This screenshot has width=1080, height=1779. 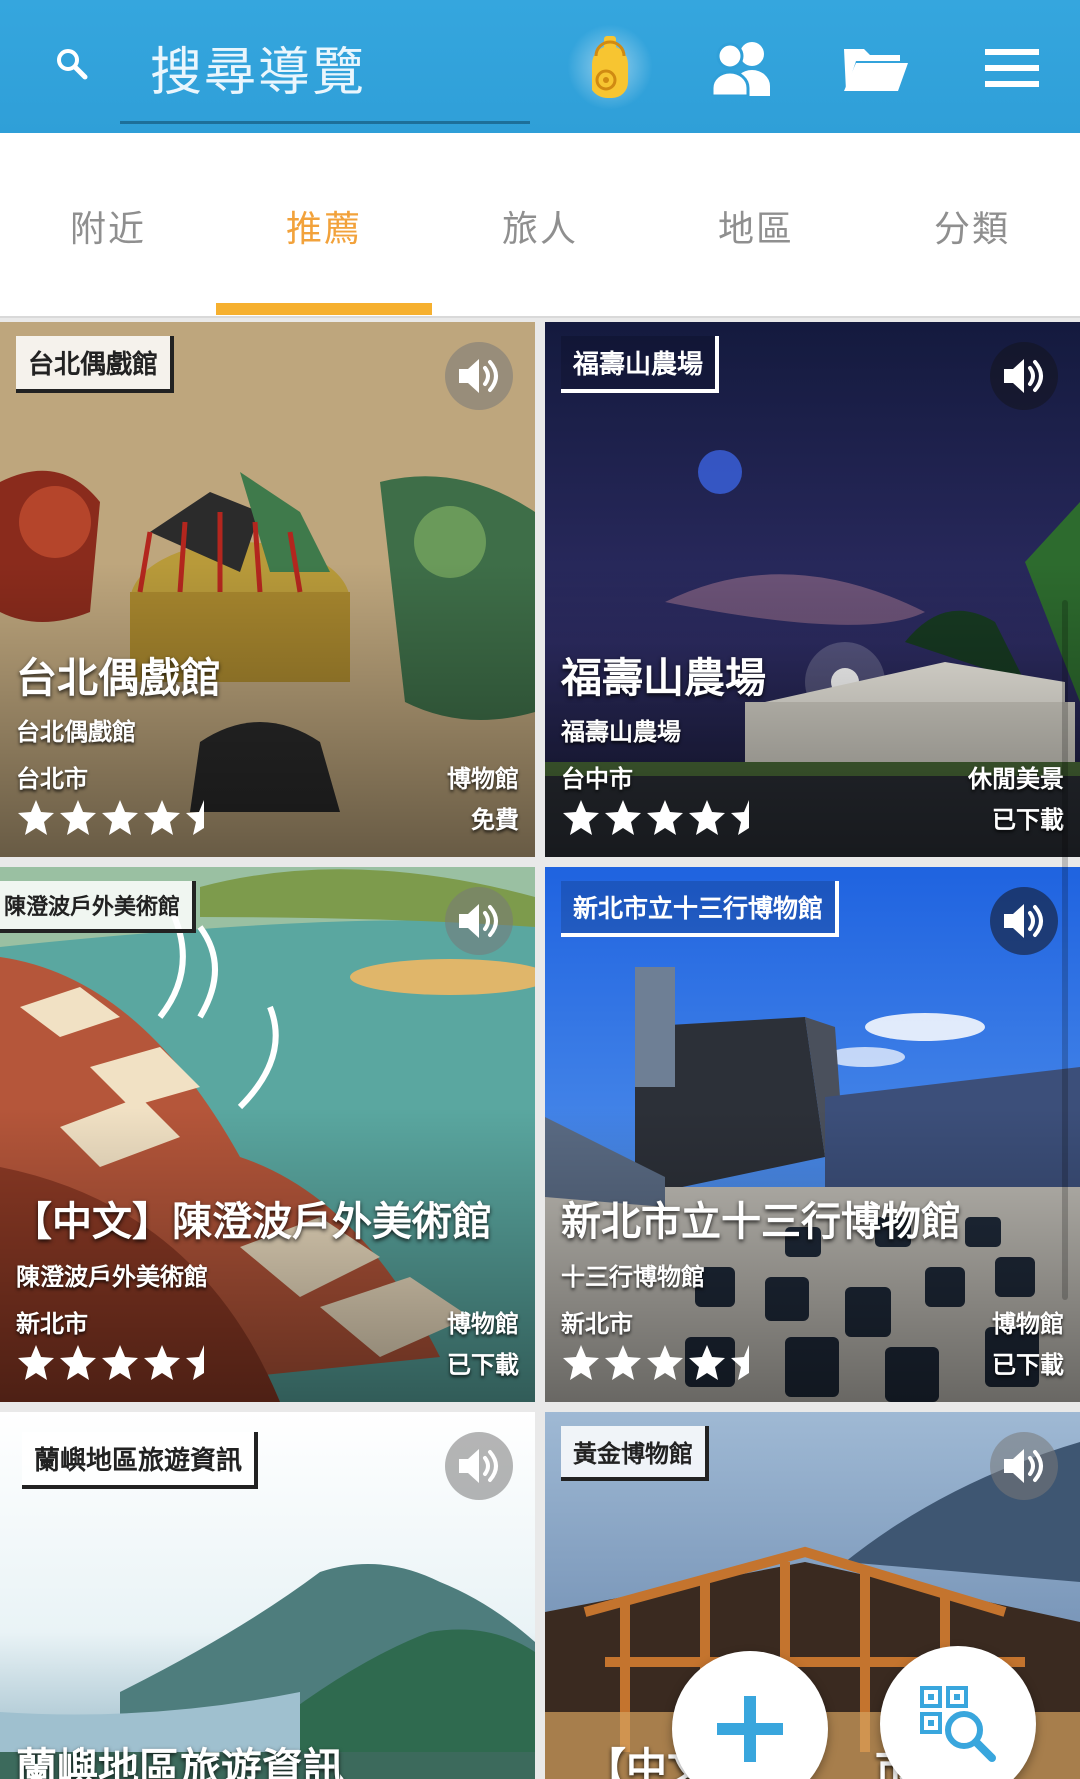 I want to click on category-tabs: 附近 推薦 旅人 地區 分類, so click(x=540, y=225).